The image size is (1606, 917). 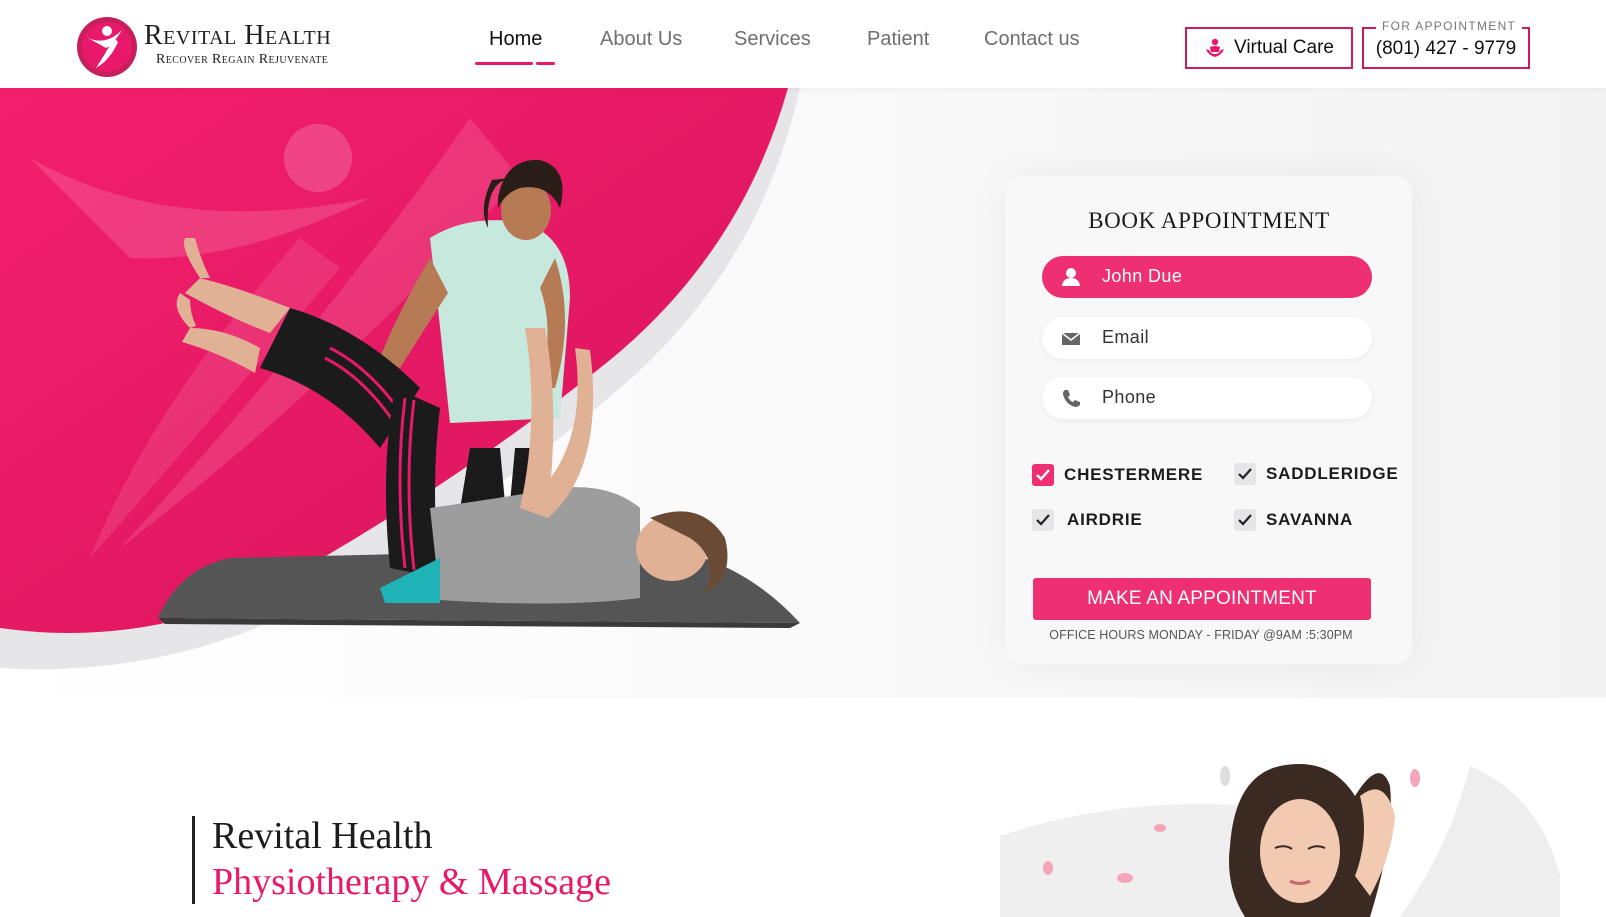 I want to click on virtual-care-button: Virtual Care, so click(x=1269, y=48).